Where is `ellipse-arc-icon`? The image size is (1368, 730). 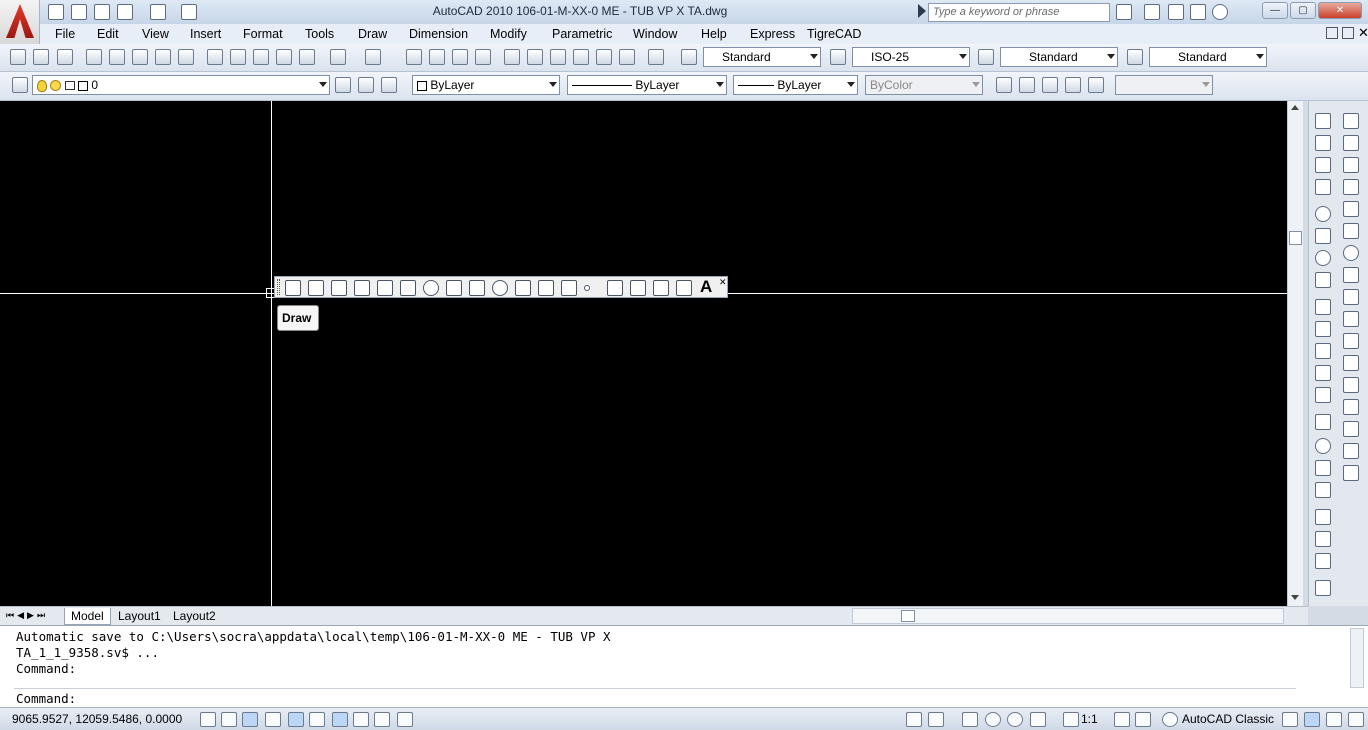
ellipse-arc-icon is located at coordinates (523, 288).